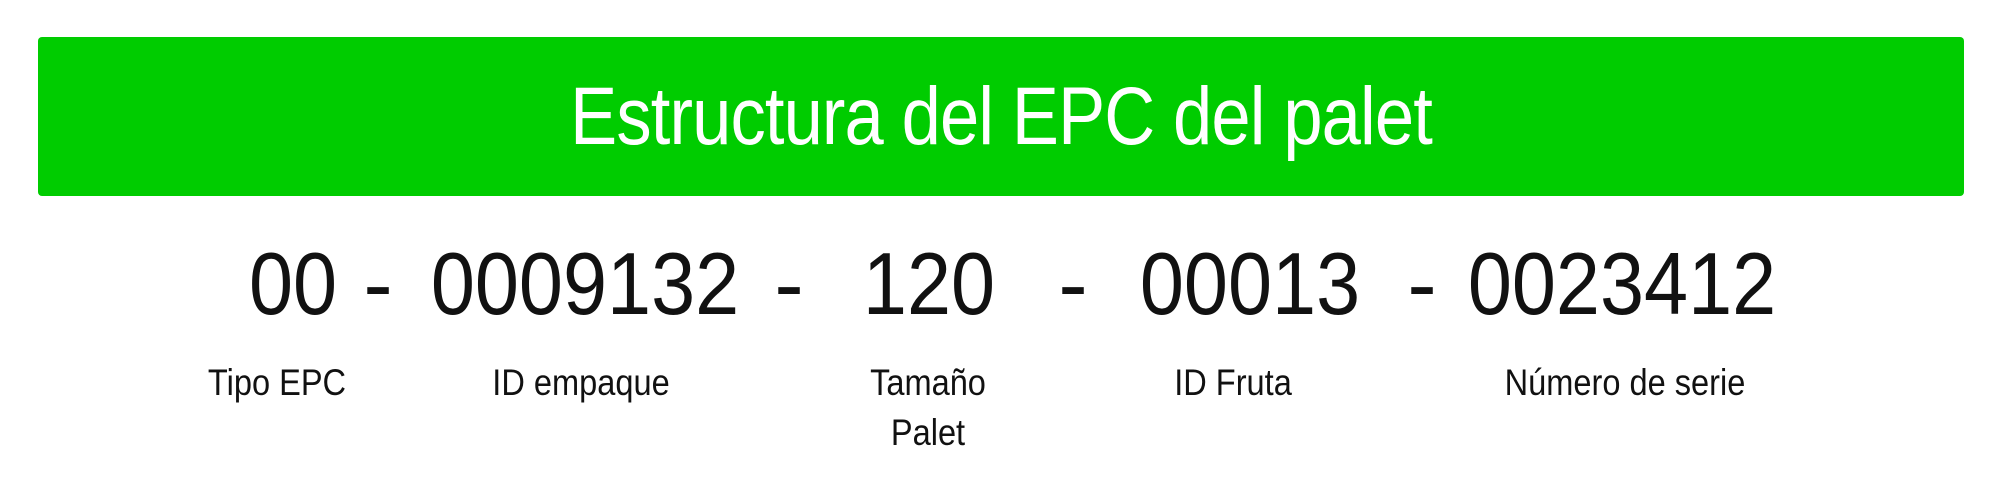 Image resolution: width=2000 pixels, height=500 pixels. I want to click on segment-label-id-fruta: ID Fruta, so click(1233, 382).